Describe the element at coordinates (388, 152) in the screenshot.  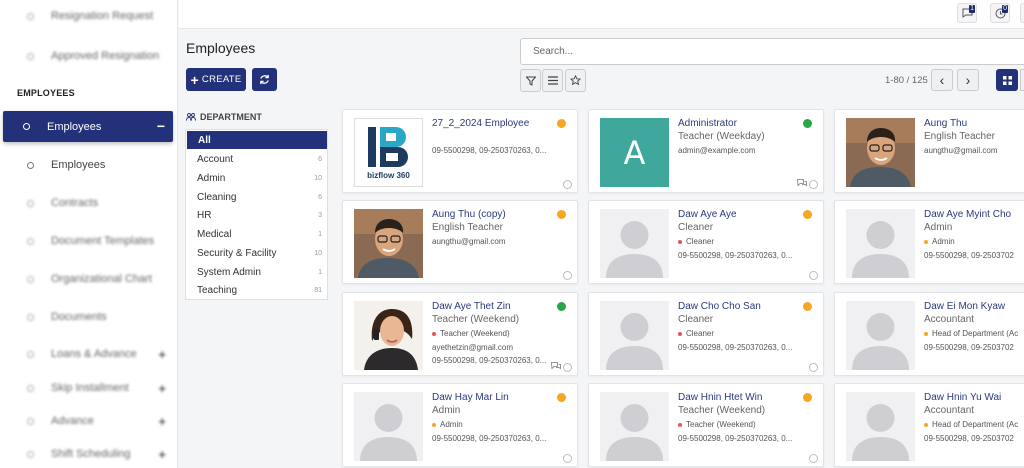
I see `employee-photo: bizflow 360` at that location.